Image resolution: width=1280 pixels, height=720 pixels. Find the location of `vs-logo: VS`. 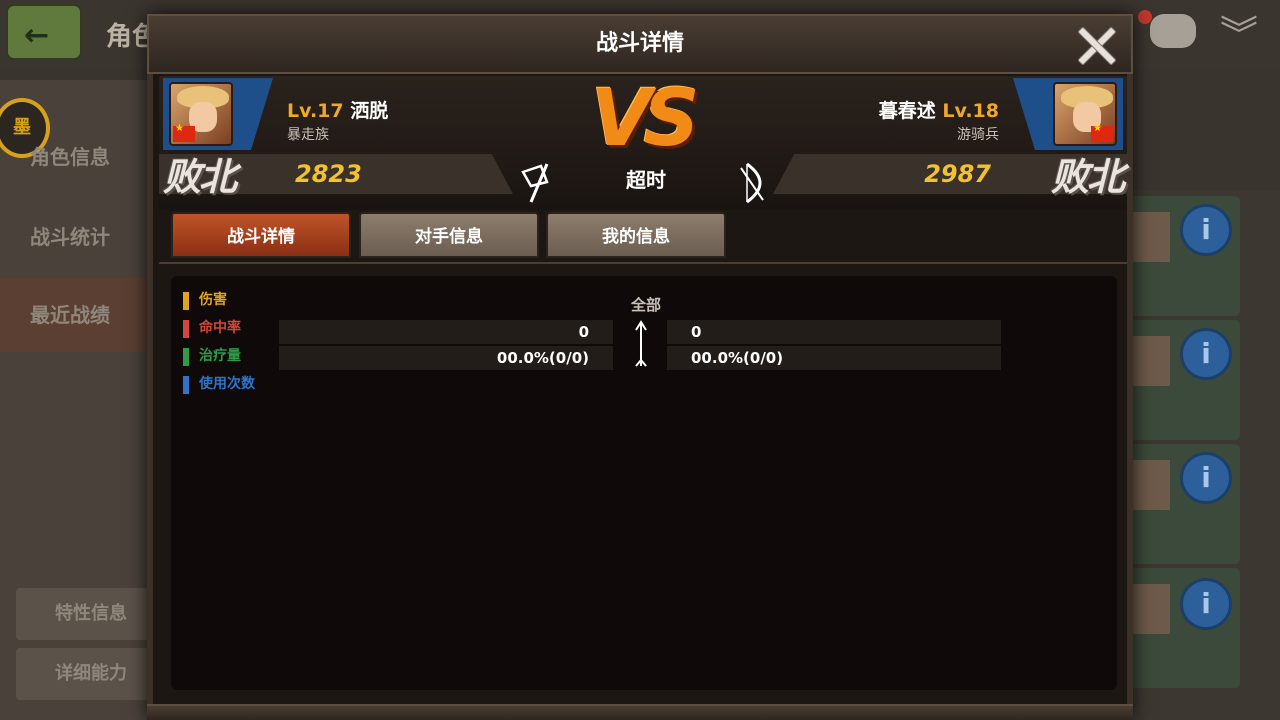

vs-logo: VS is located at coordinates (646, 119).